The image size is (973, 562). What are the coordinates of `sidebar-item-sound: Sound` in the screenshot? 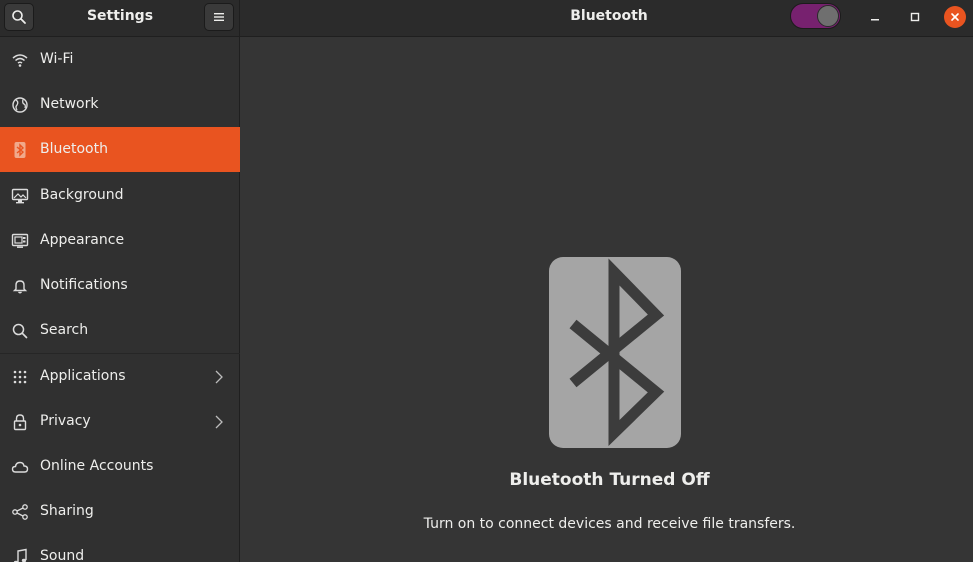 It's located at (120, 548).